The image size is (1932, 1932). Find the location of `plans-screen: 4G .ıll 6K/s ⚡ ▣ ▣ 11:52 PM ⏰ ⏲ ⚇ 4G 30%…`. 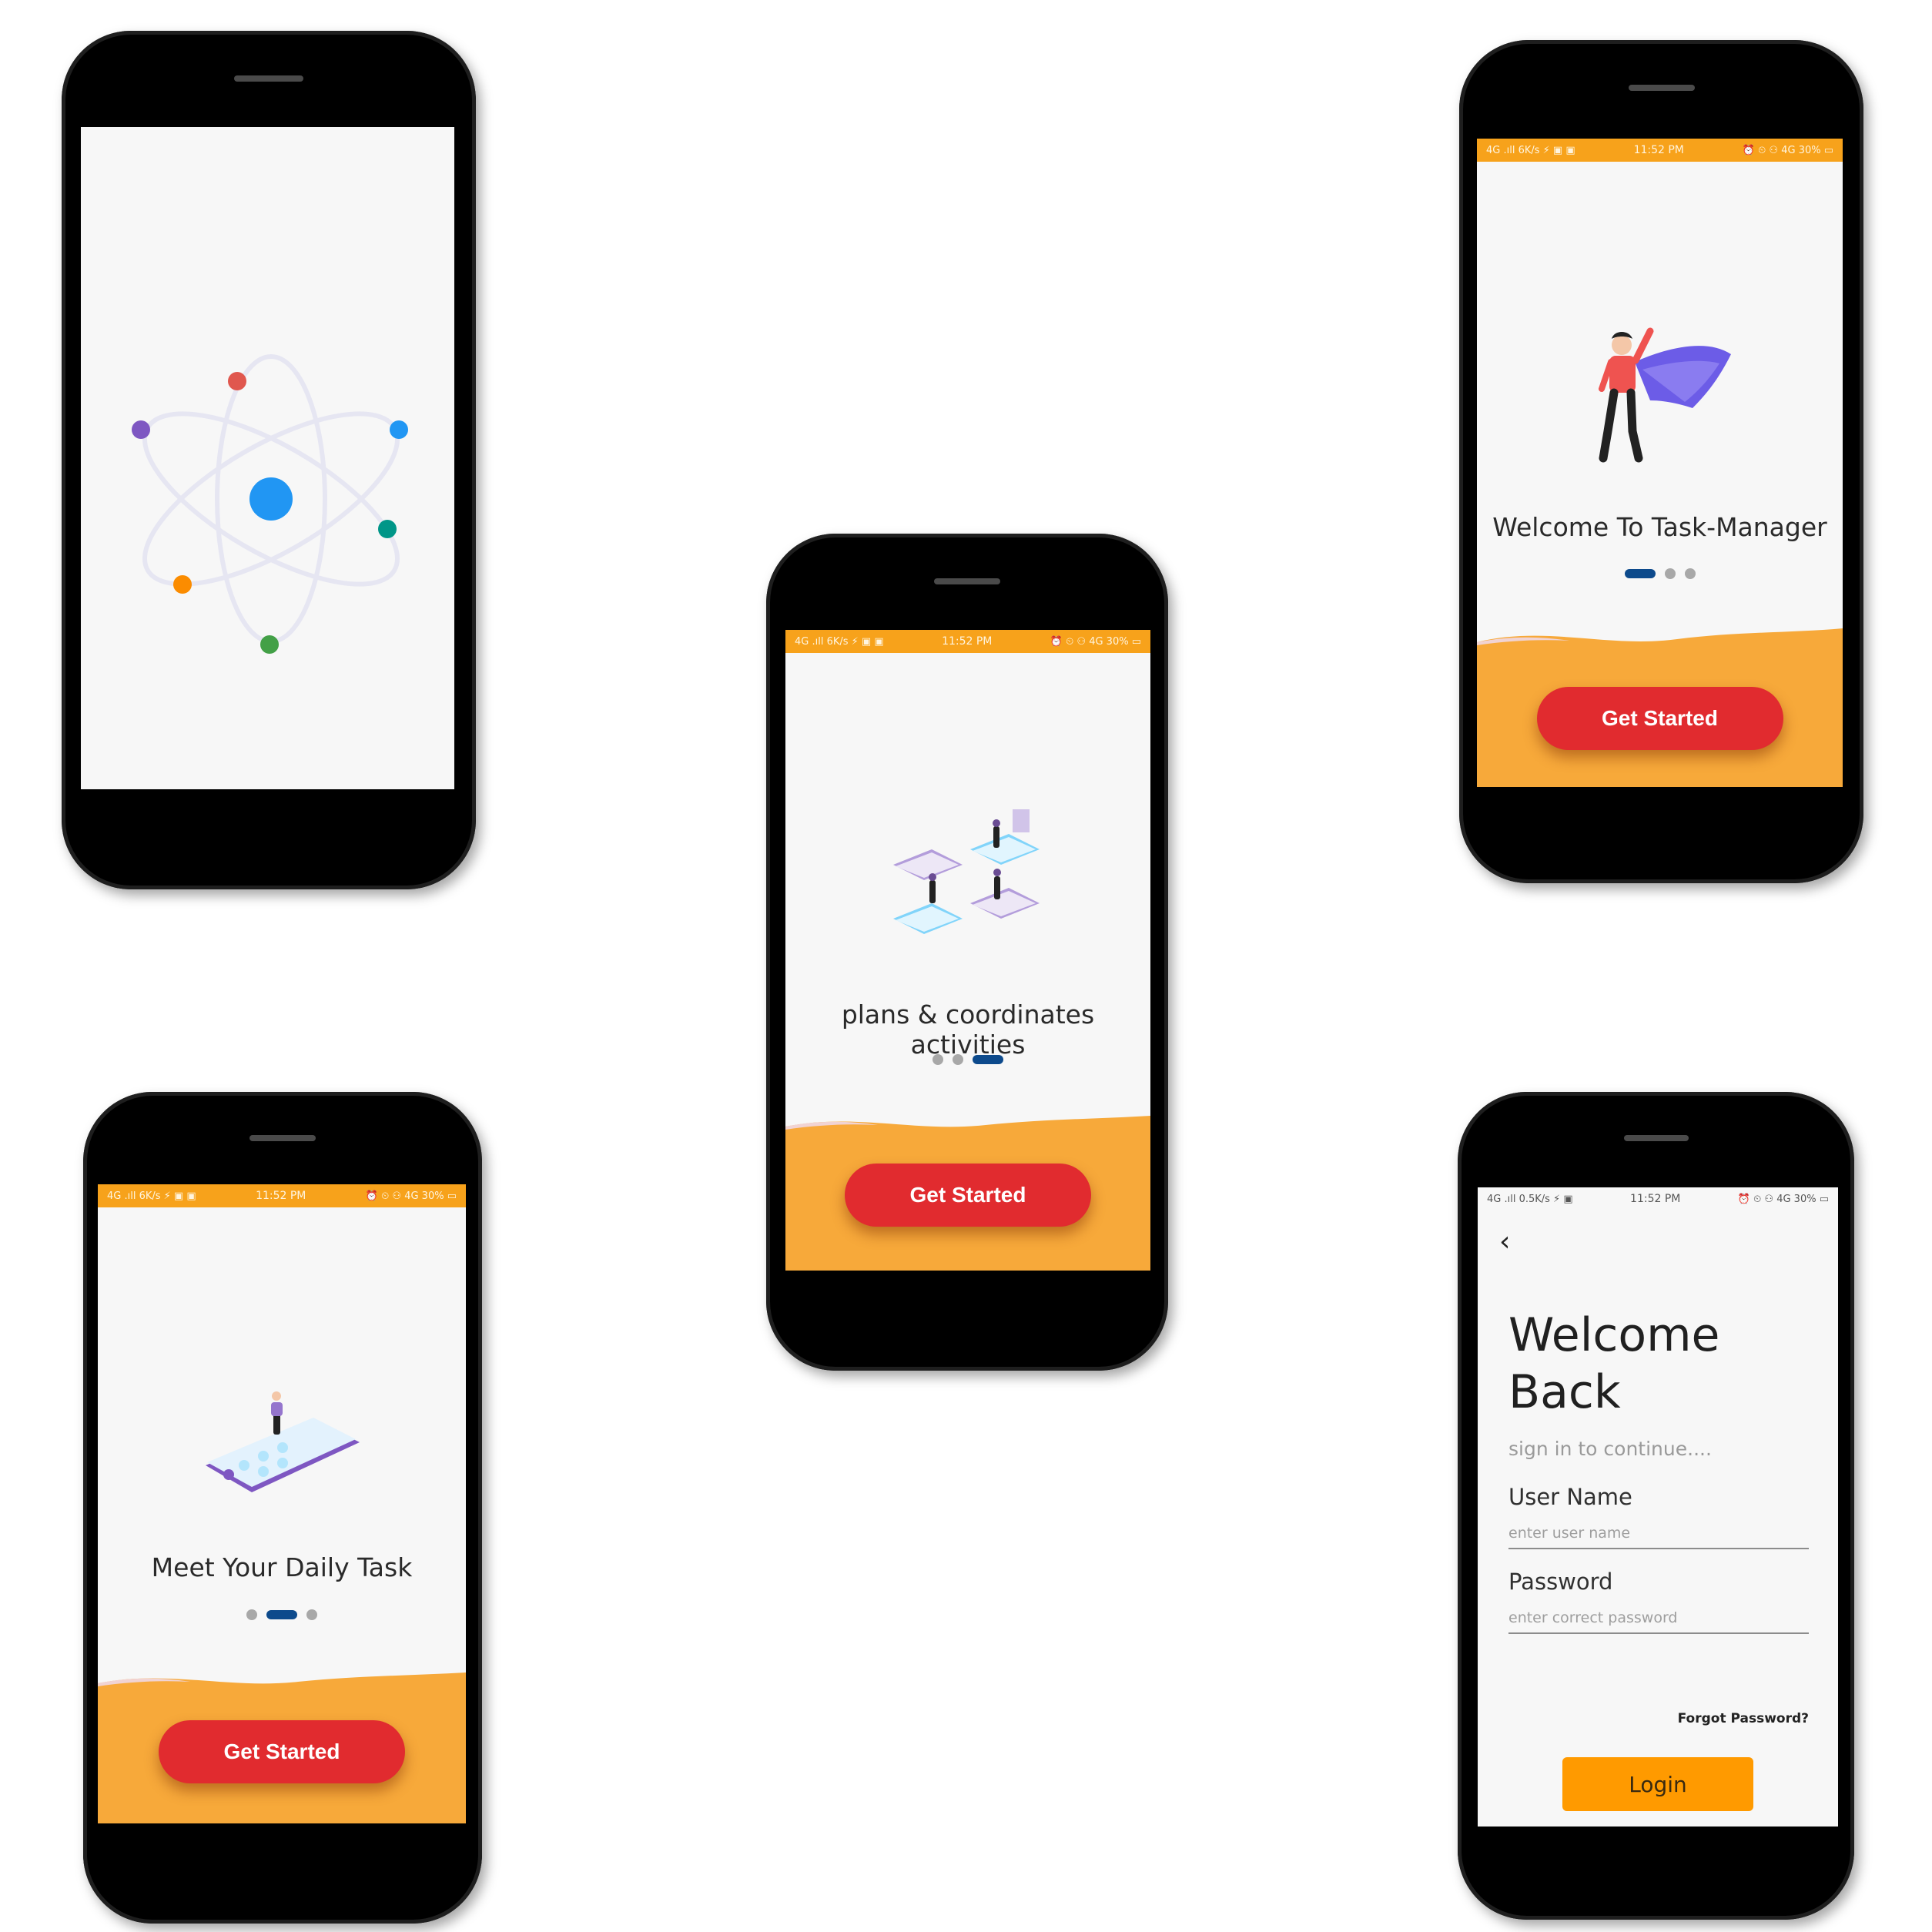

plans-screen: 4G .ıll 6K/s ⚡ ▣ ▣ 11:52 PM ⏰ ⏲ ⚇ 4G 30%… is located at coordinates (967, 950).